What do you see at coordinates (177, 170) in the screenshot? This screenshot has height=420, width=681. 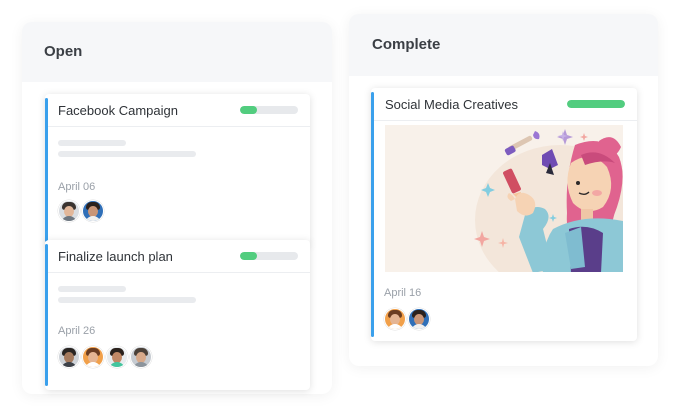 I see `task-card-facebook-campaign: Facebook Campaign April 06` at bounding box center [177, 170].